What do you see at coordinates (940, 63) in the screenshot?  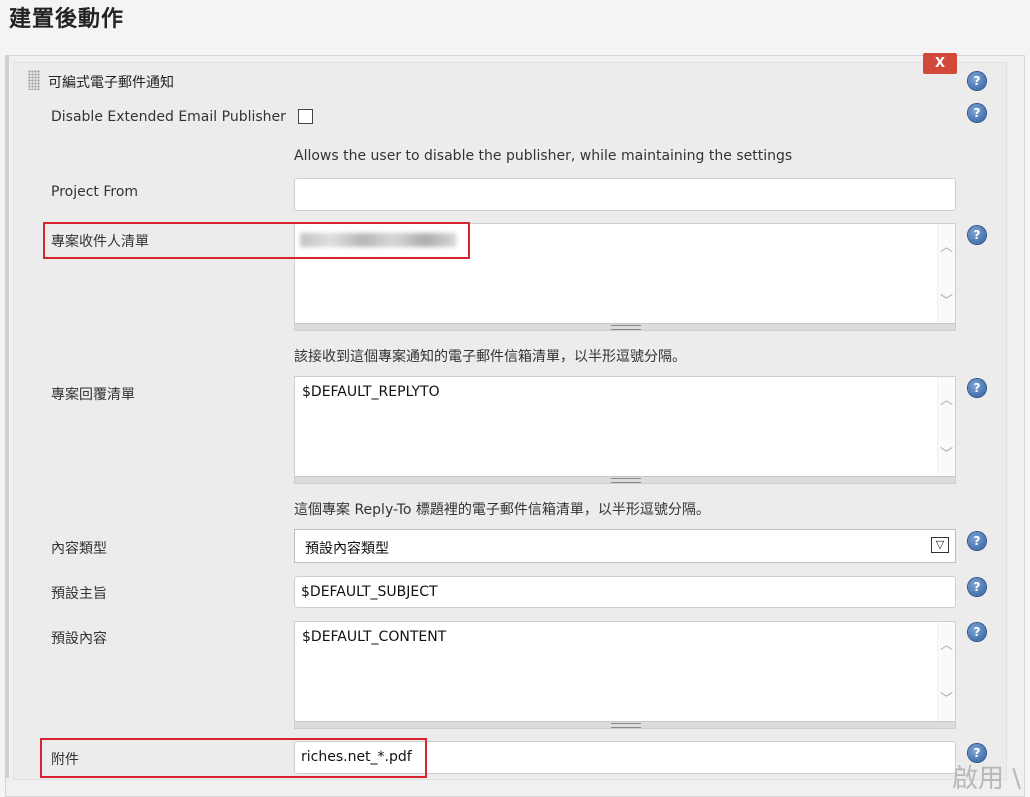 I see `delete-section-button: X` at bounding box center [940, 63].